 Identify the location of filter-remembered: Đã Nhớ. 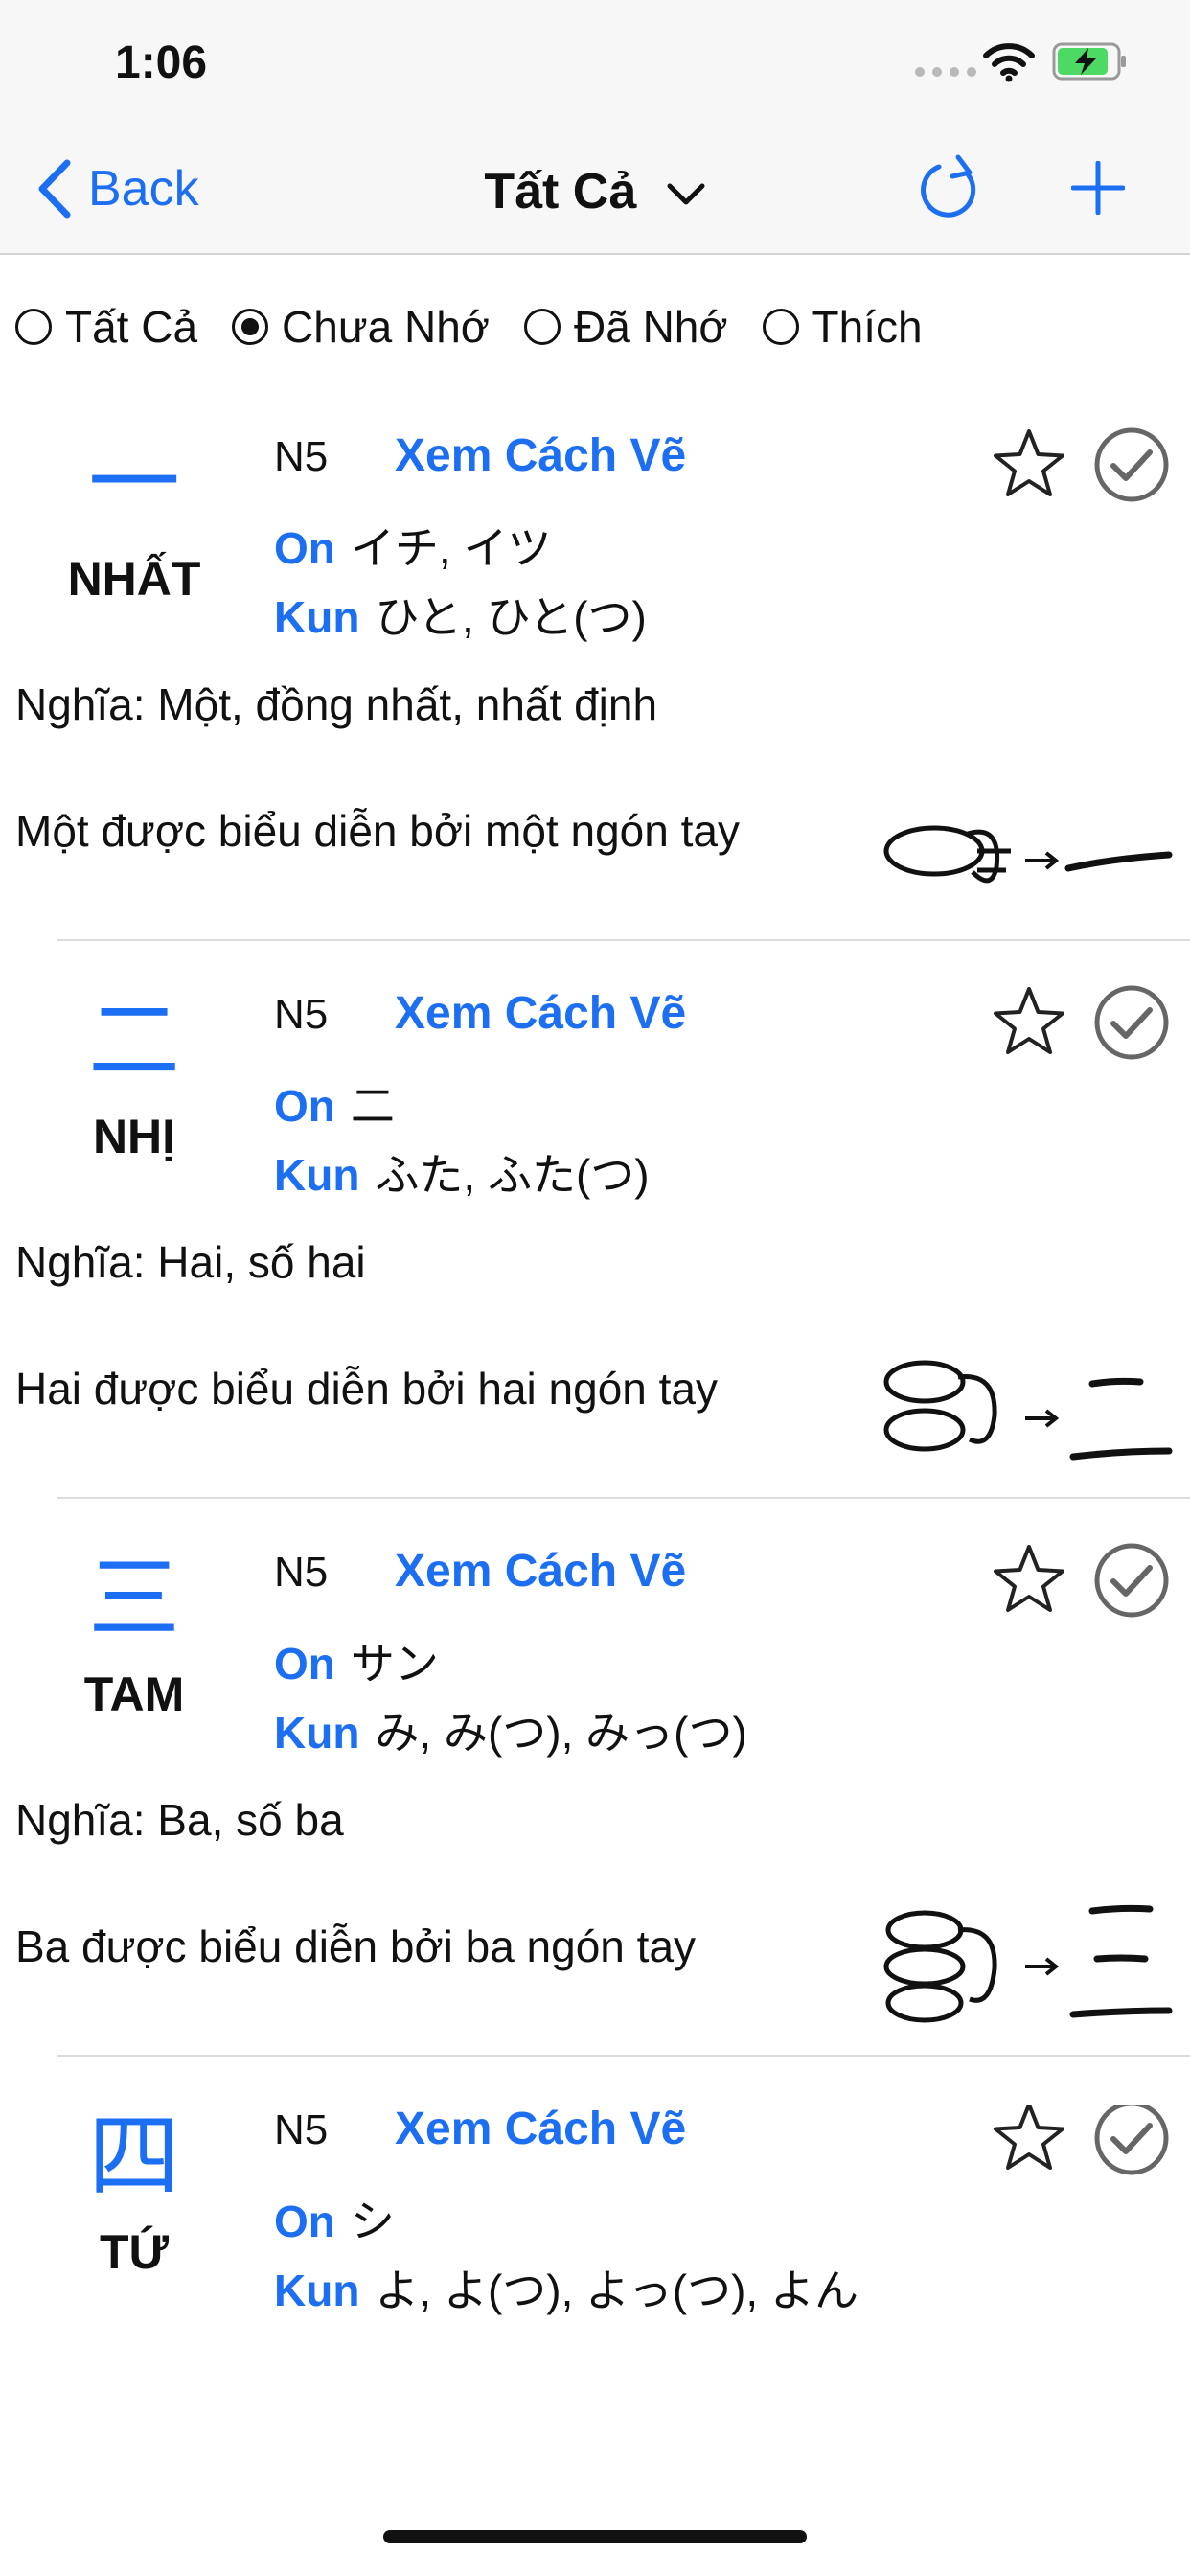
(625, 327).